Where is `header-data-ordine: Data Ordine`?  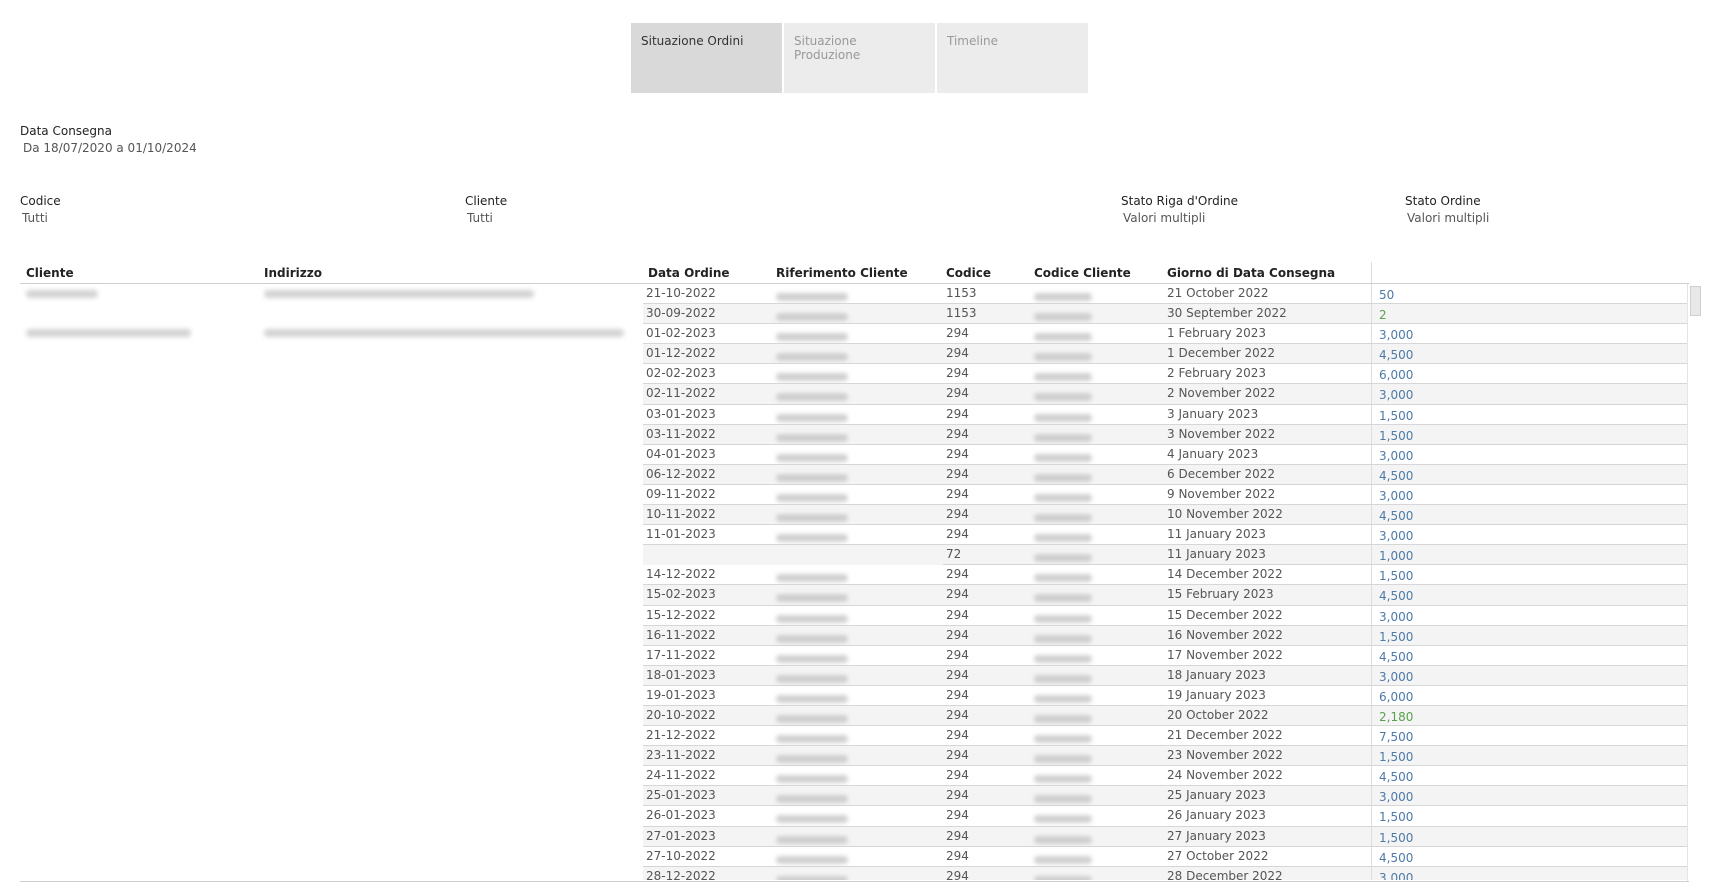
header-data-ordine: Data Ordine is located at coordinates (689, 273).